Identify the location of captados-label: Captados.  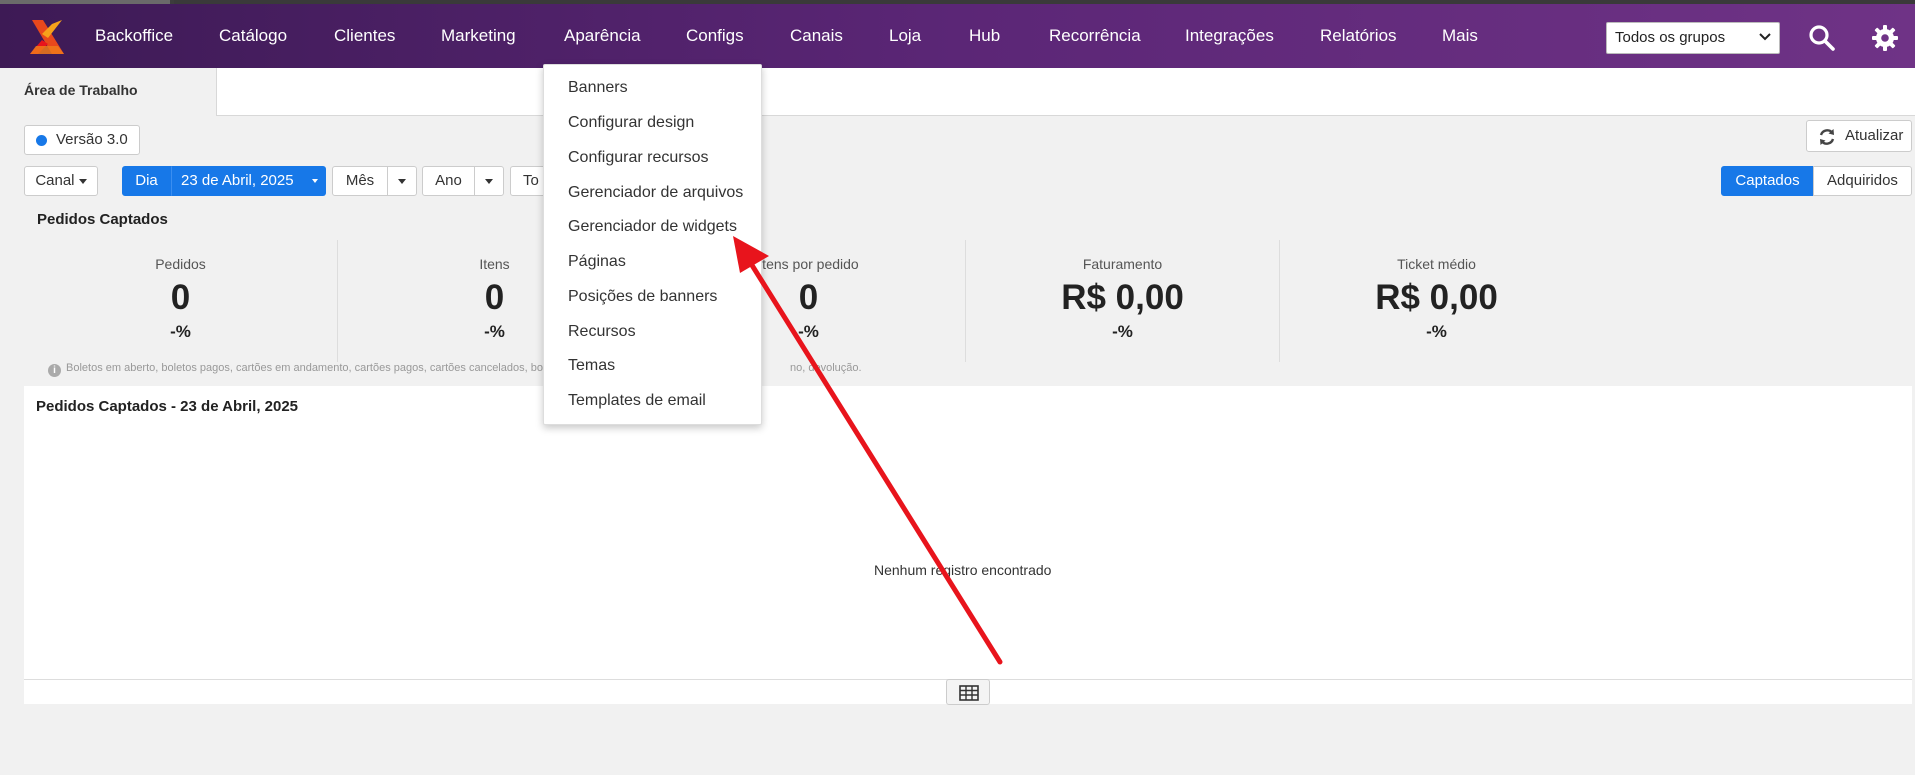
(1767, 180).